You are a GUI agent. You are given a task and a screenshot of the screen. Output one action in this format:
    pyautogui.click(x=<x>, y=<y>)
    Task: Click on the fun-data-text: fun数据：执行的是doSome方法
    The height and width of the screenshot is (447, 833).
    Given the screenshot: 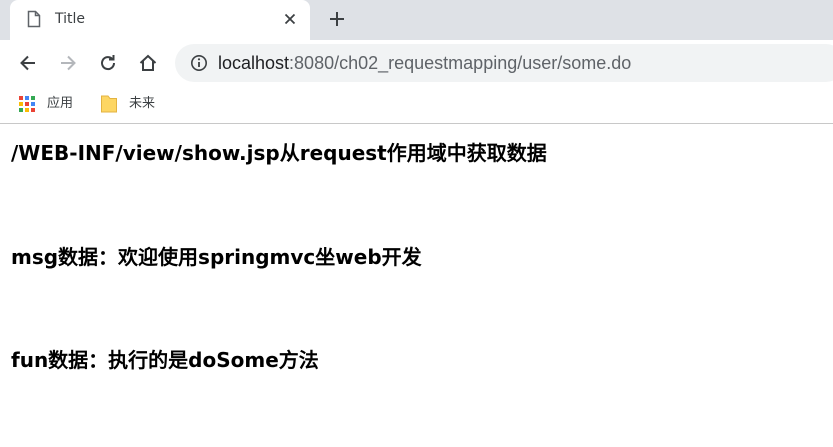 What is the action you would take?
    pyautogui.click(x=165, y=360)
    